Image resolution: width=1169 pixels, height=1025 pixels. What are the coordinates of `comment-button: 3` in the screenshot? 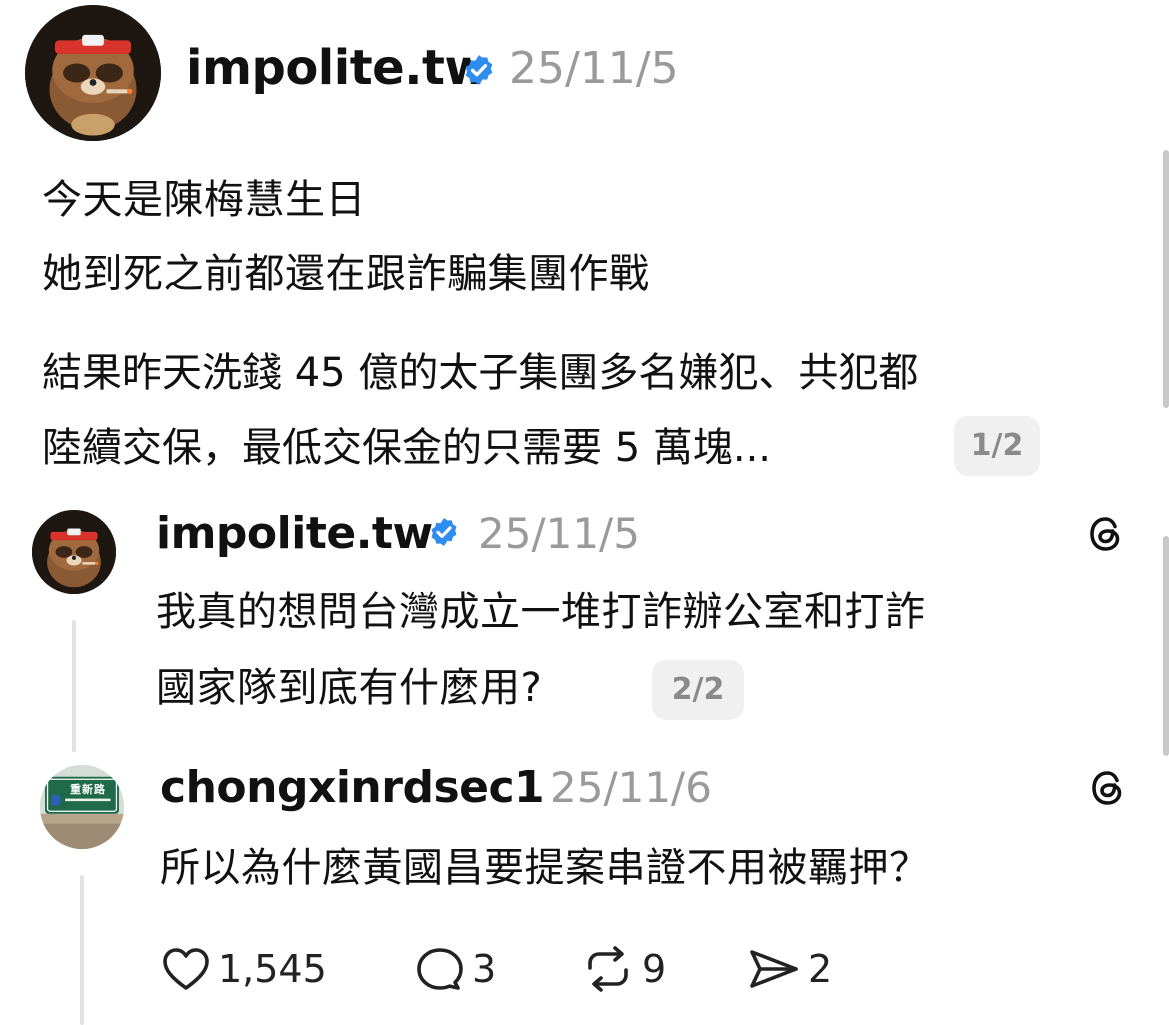 It's located at (455, 969).